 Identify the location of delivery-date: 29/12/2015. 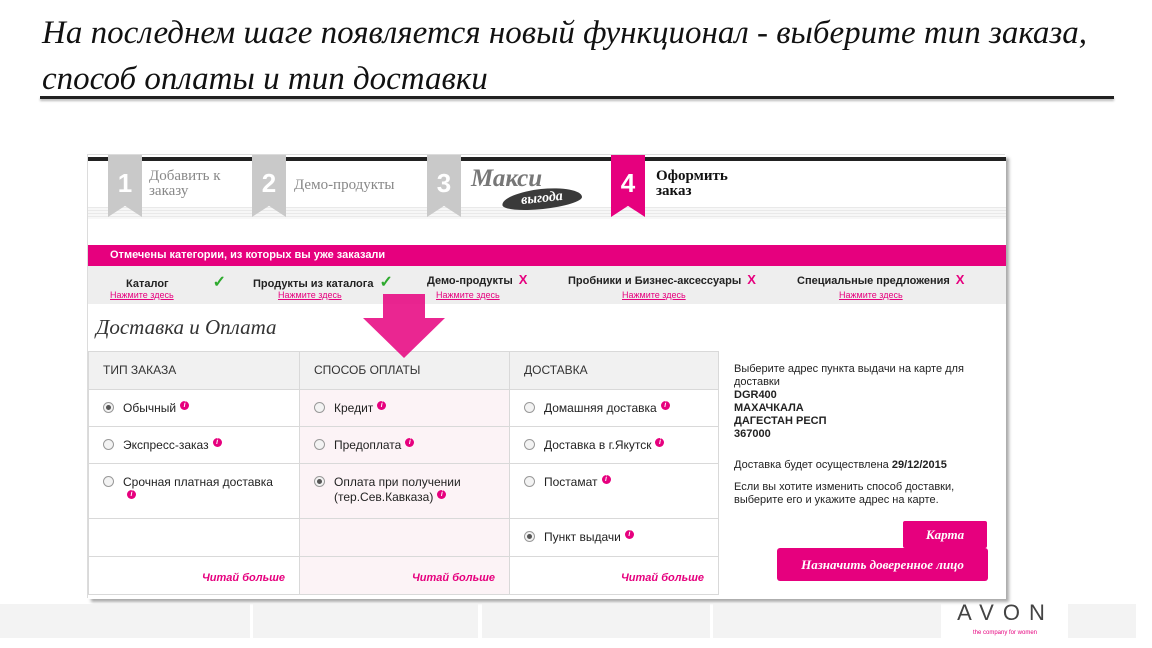
(919, 465).